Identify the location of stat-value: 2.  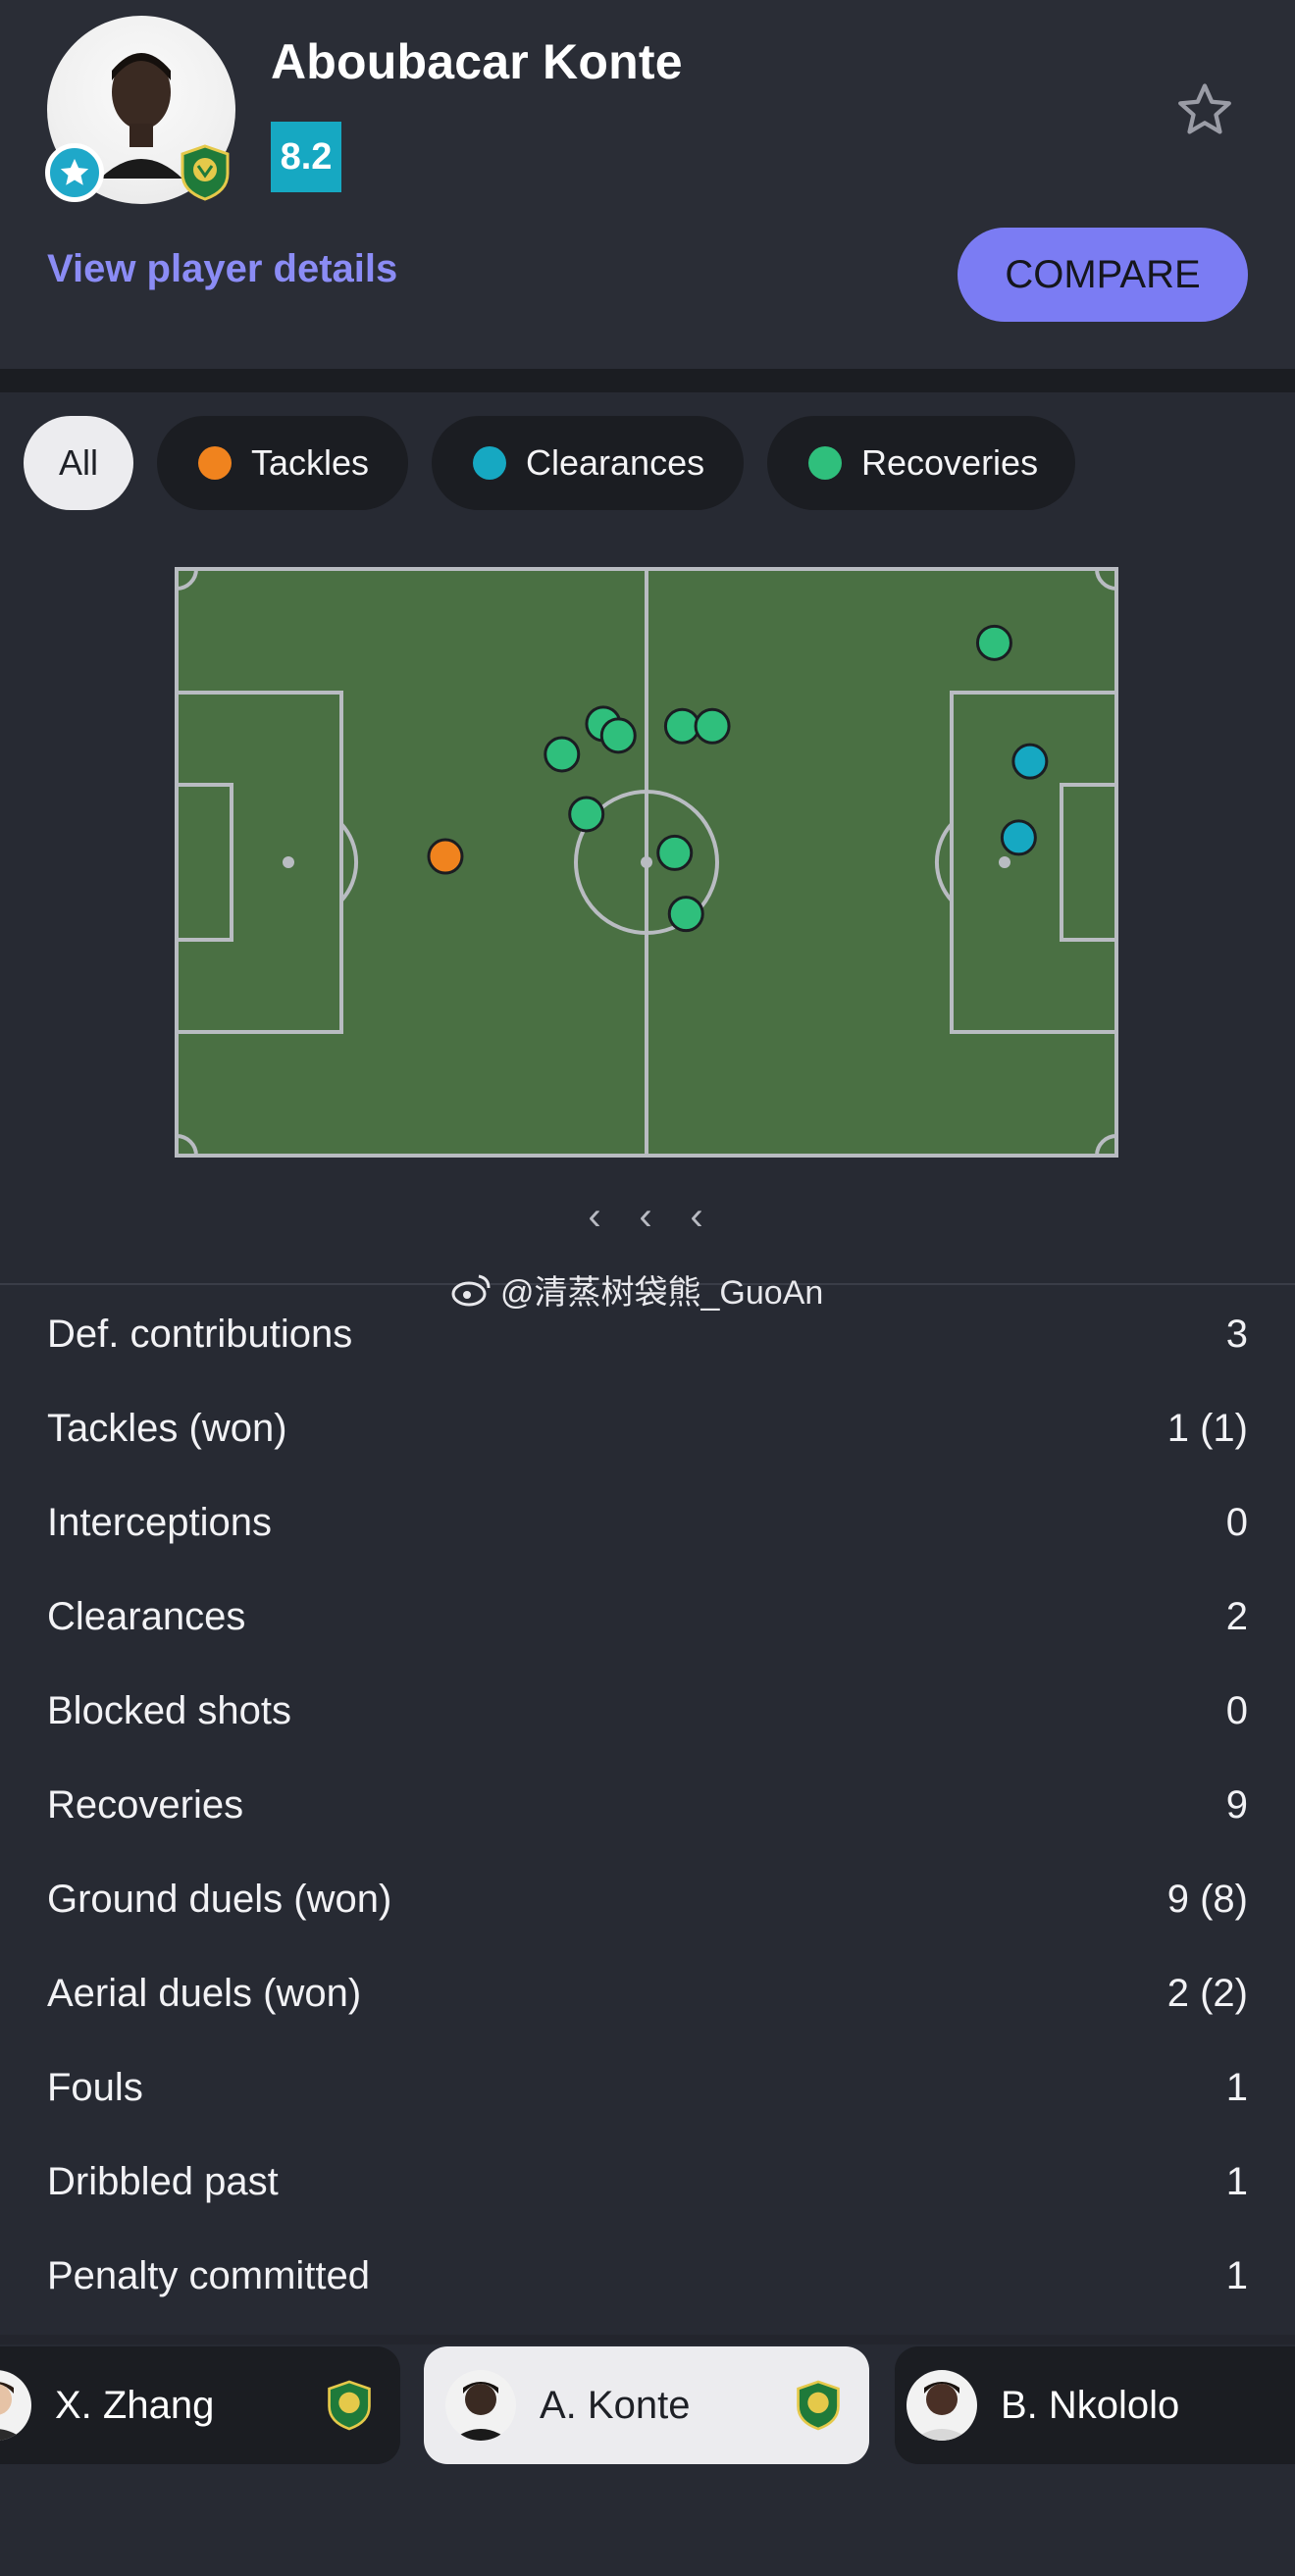
(1236, 1616).